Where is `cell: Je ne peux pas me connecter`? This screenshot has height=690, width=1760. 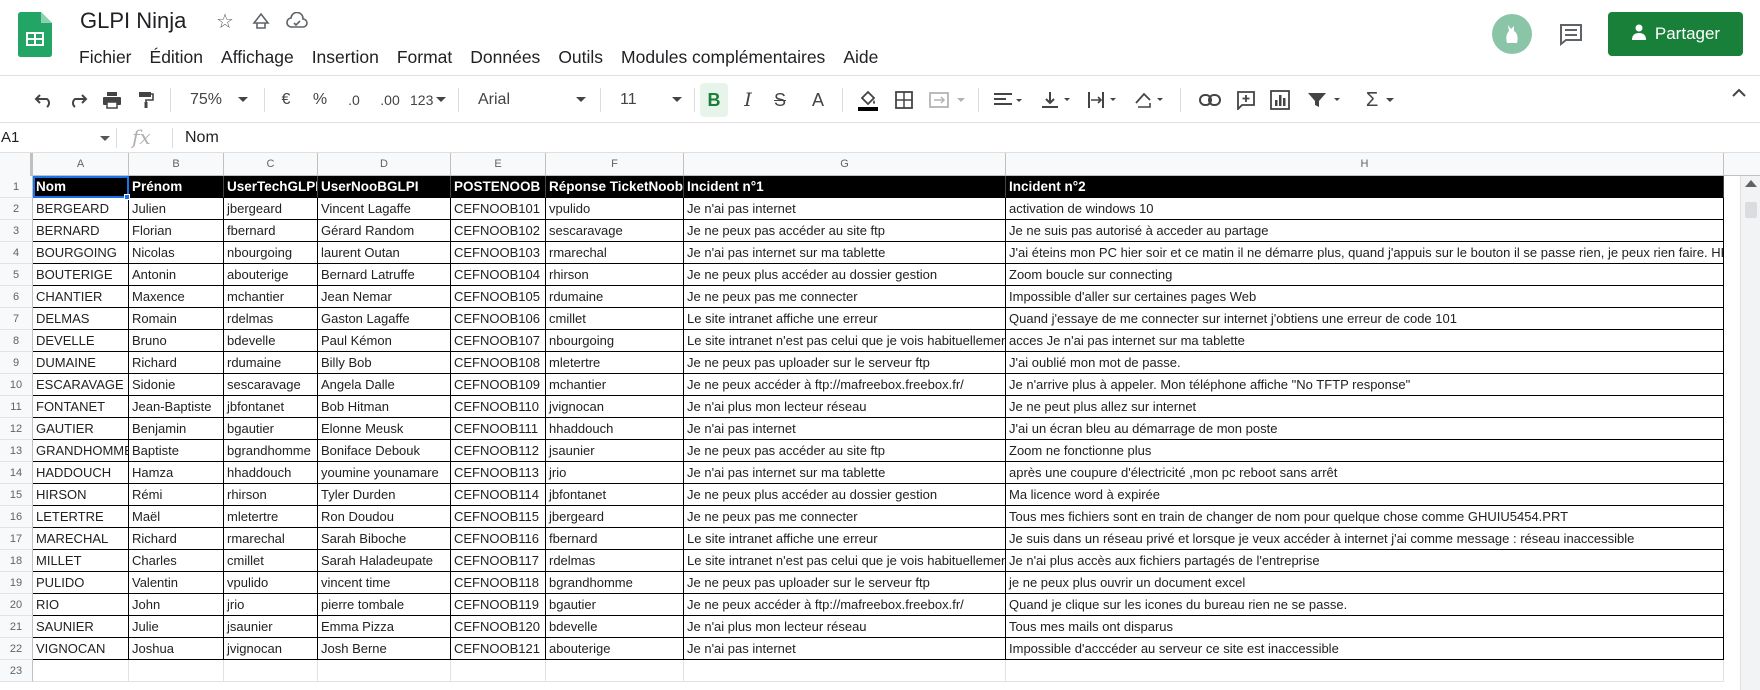
cell: Je ne peux pas me connecter is located at coordinates (845, 517).